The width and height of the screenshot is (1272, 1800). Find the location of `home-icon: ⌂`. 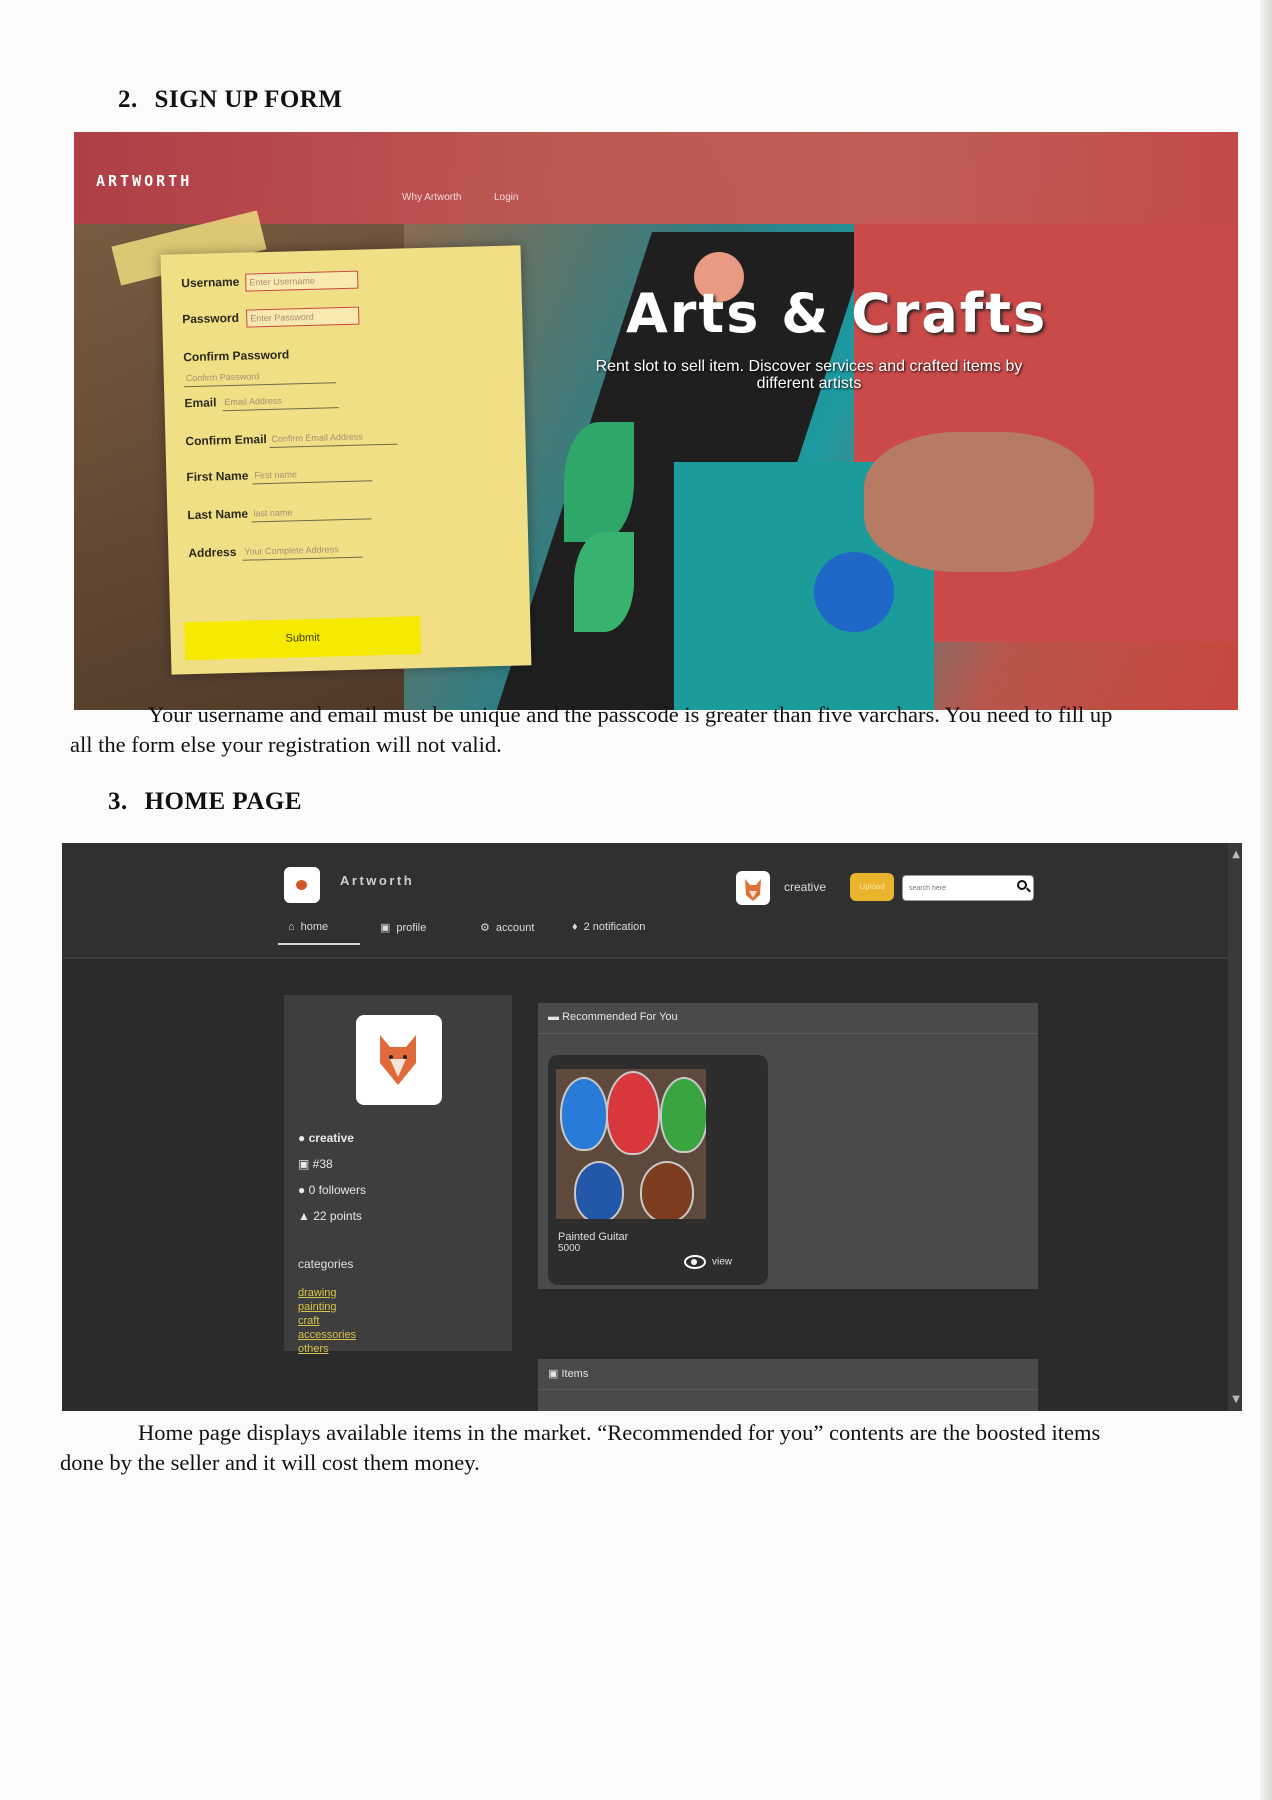

home-icon: ⌂ is located at coordinates (291, 927).